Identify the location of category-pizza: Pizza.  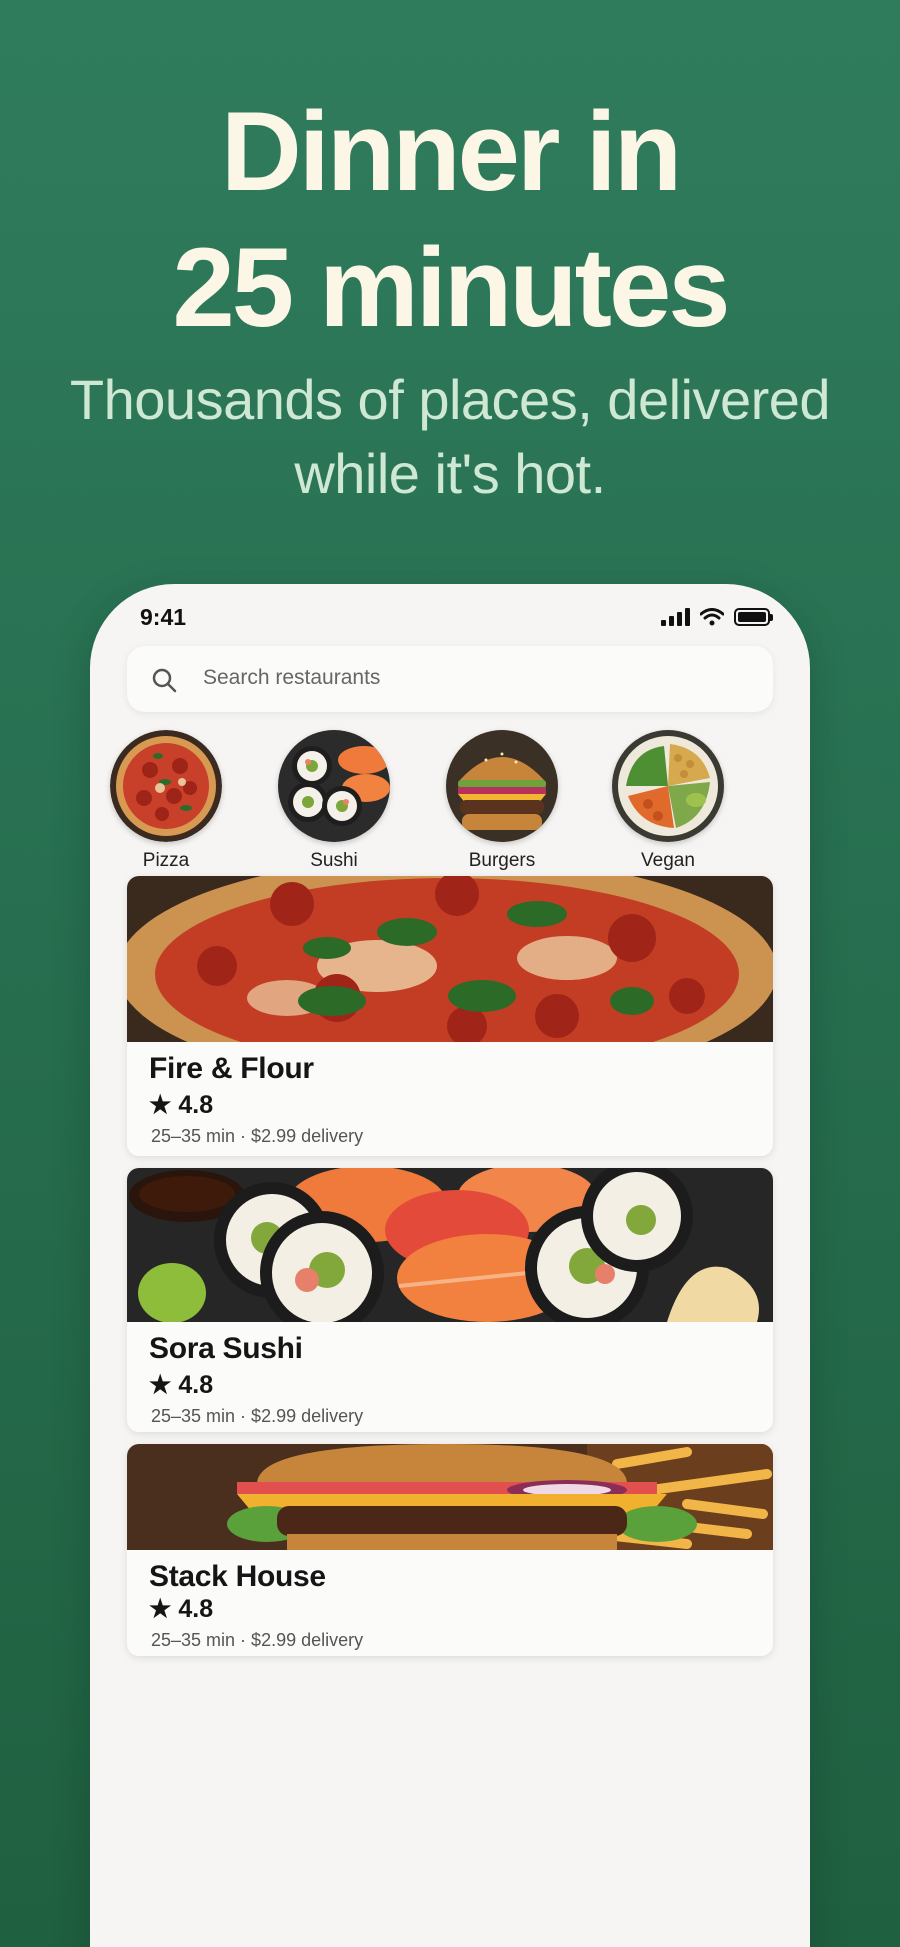
(166, 801).